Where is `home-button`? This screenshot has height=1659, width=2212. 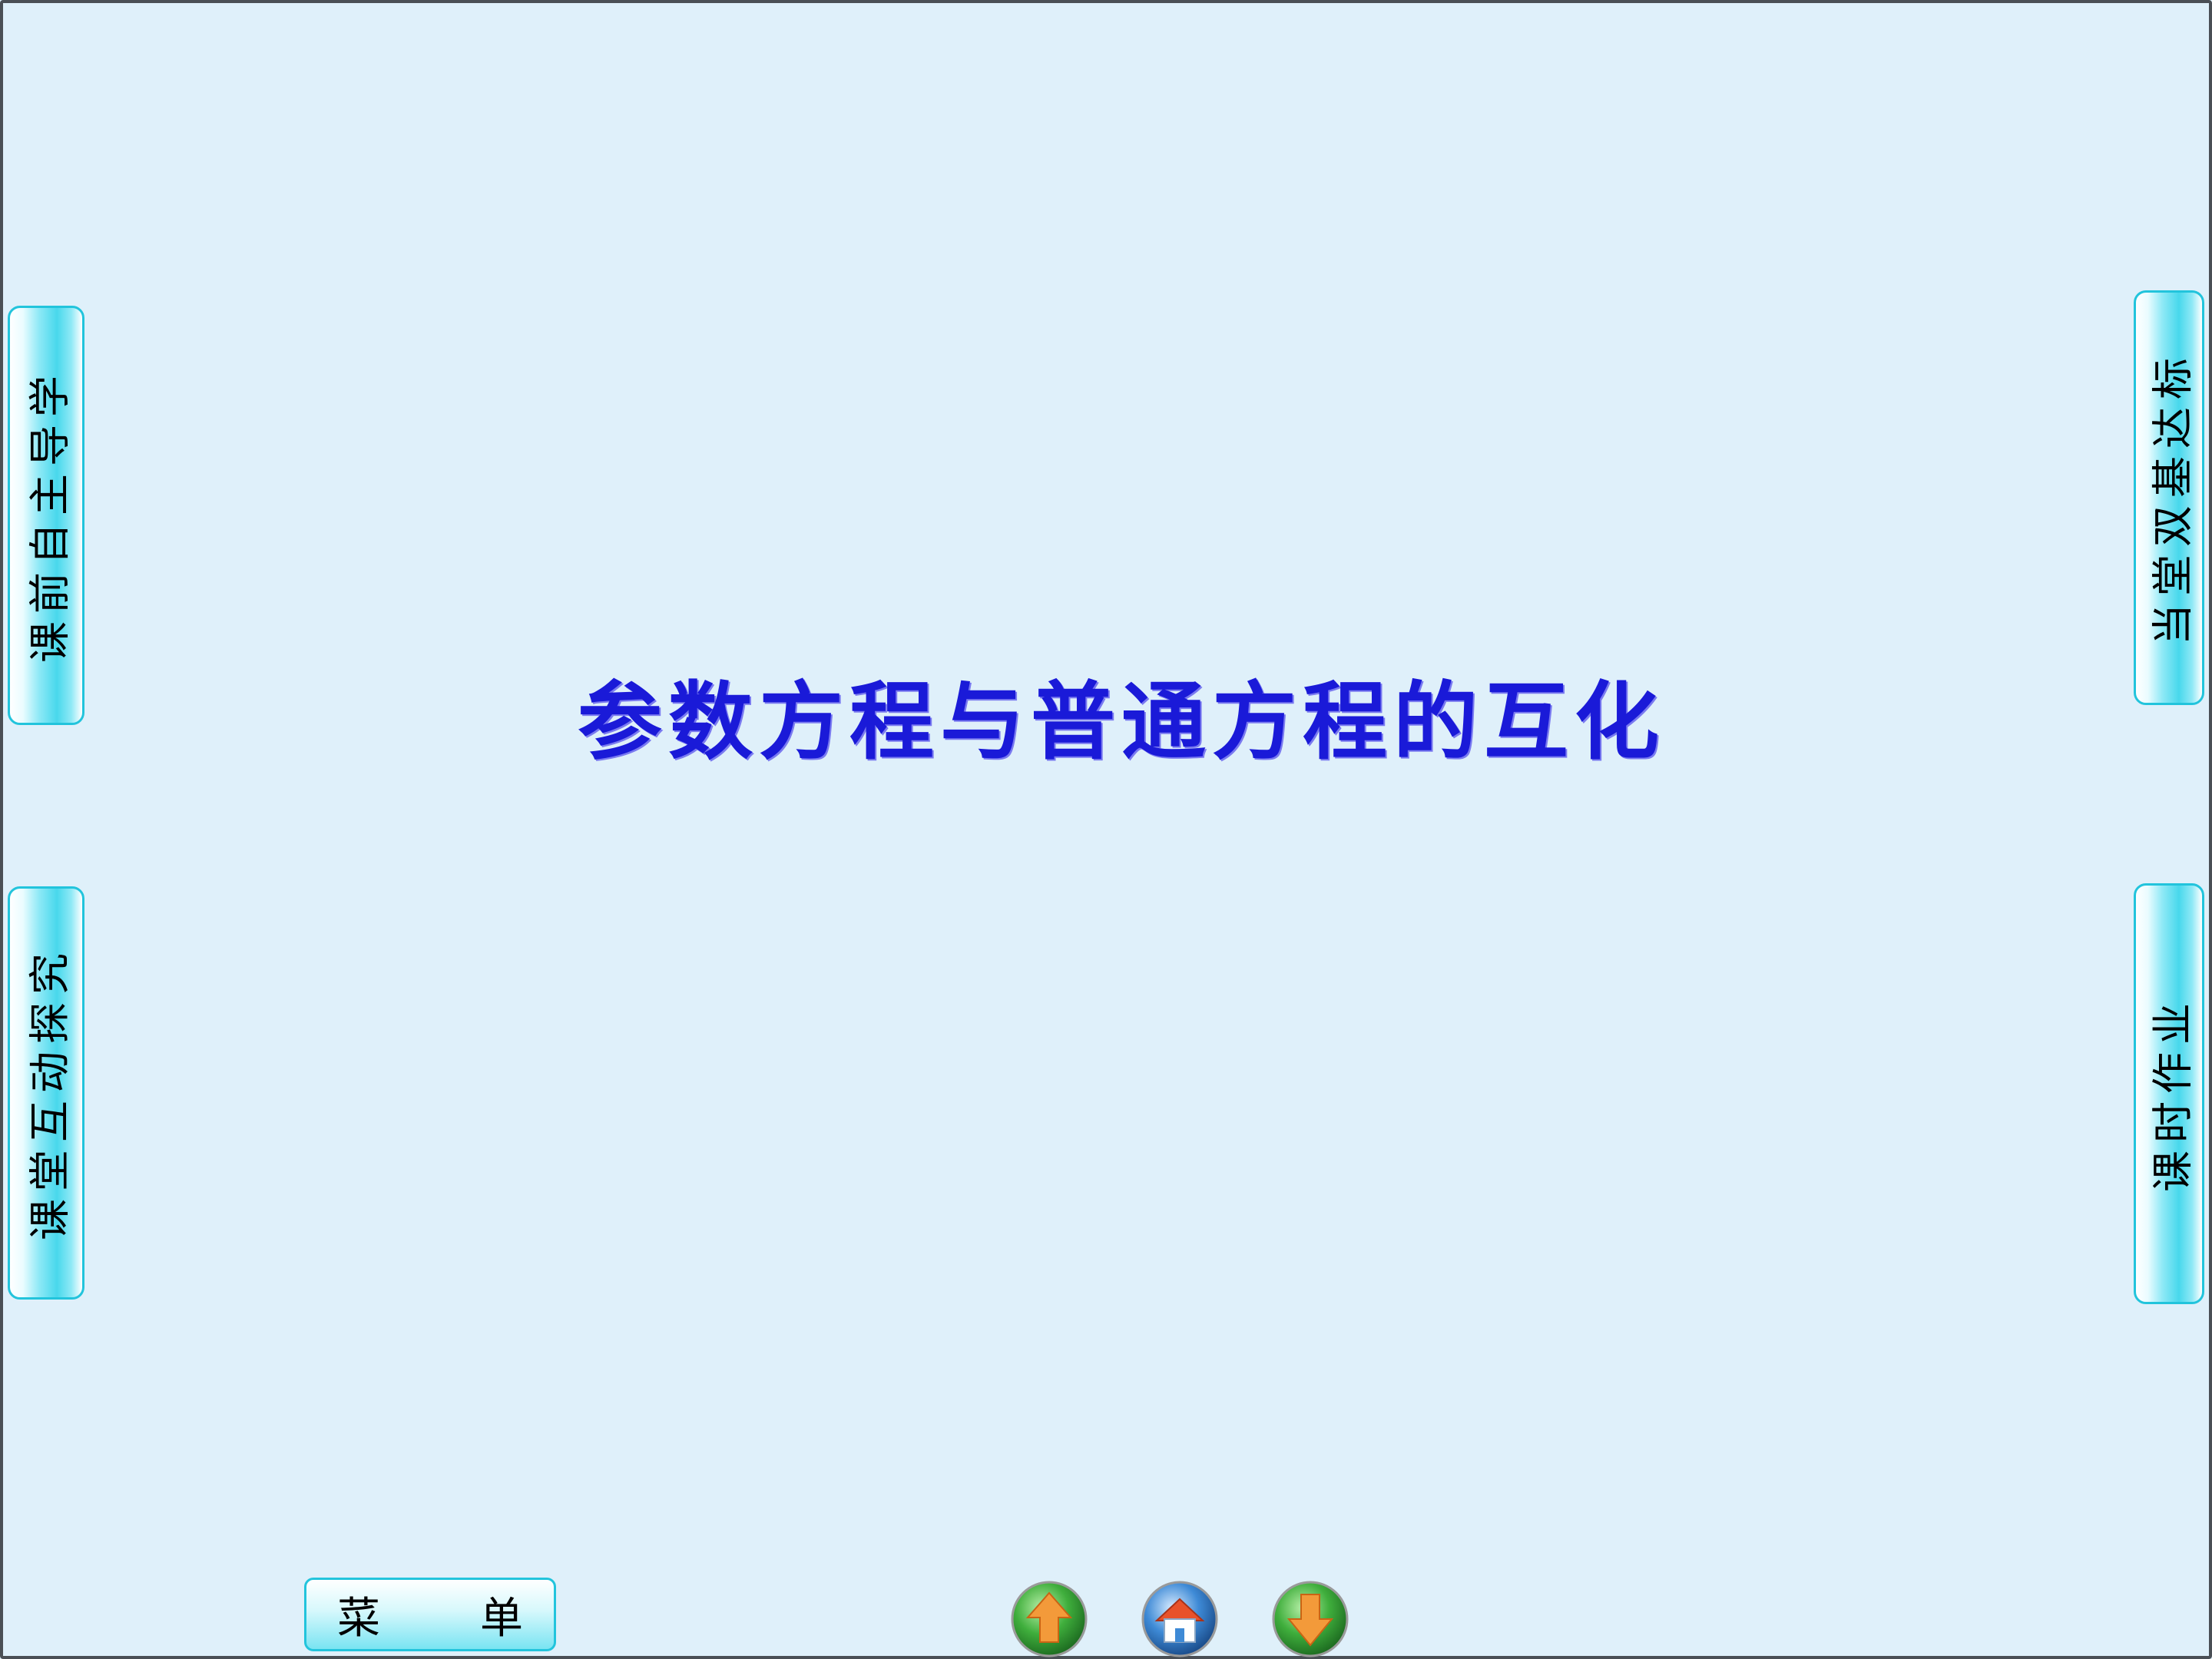 home-button is located at coordinates (1180, 1619).